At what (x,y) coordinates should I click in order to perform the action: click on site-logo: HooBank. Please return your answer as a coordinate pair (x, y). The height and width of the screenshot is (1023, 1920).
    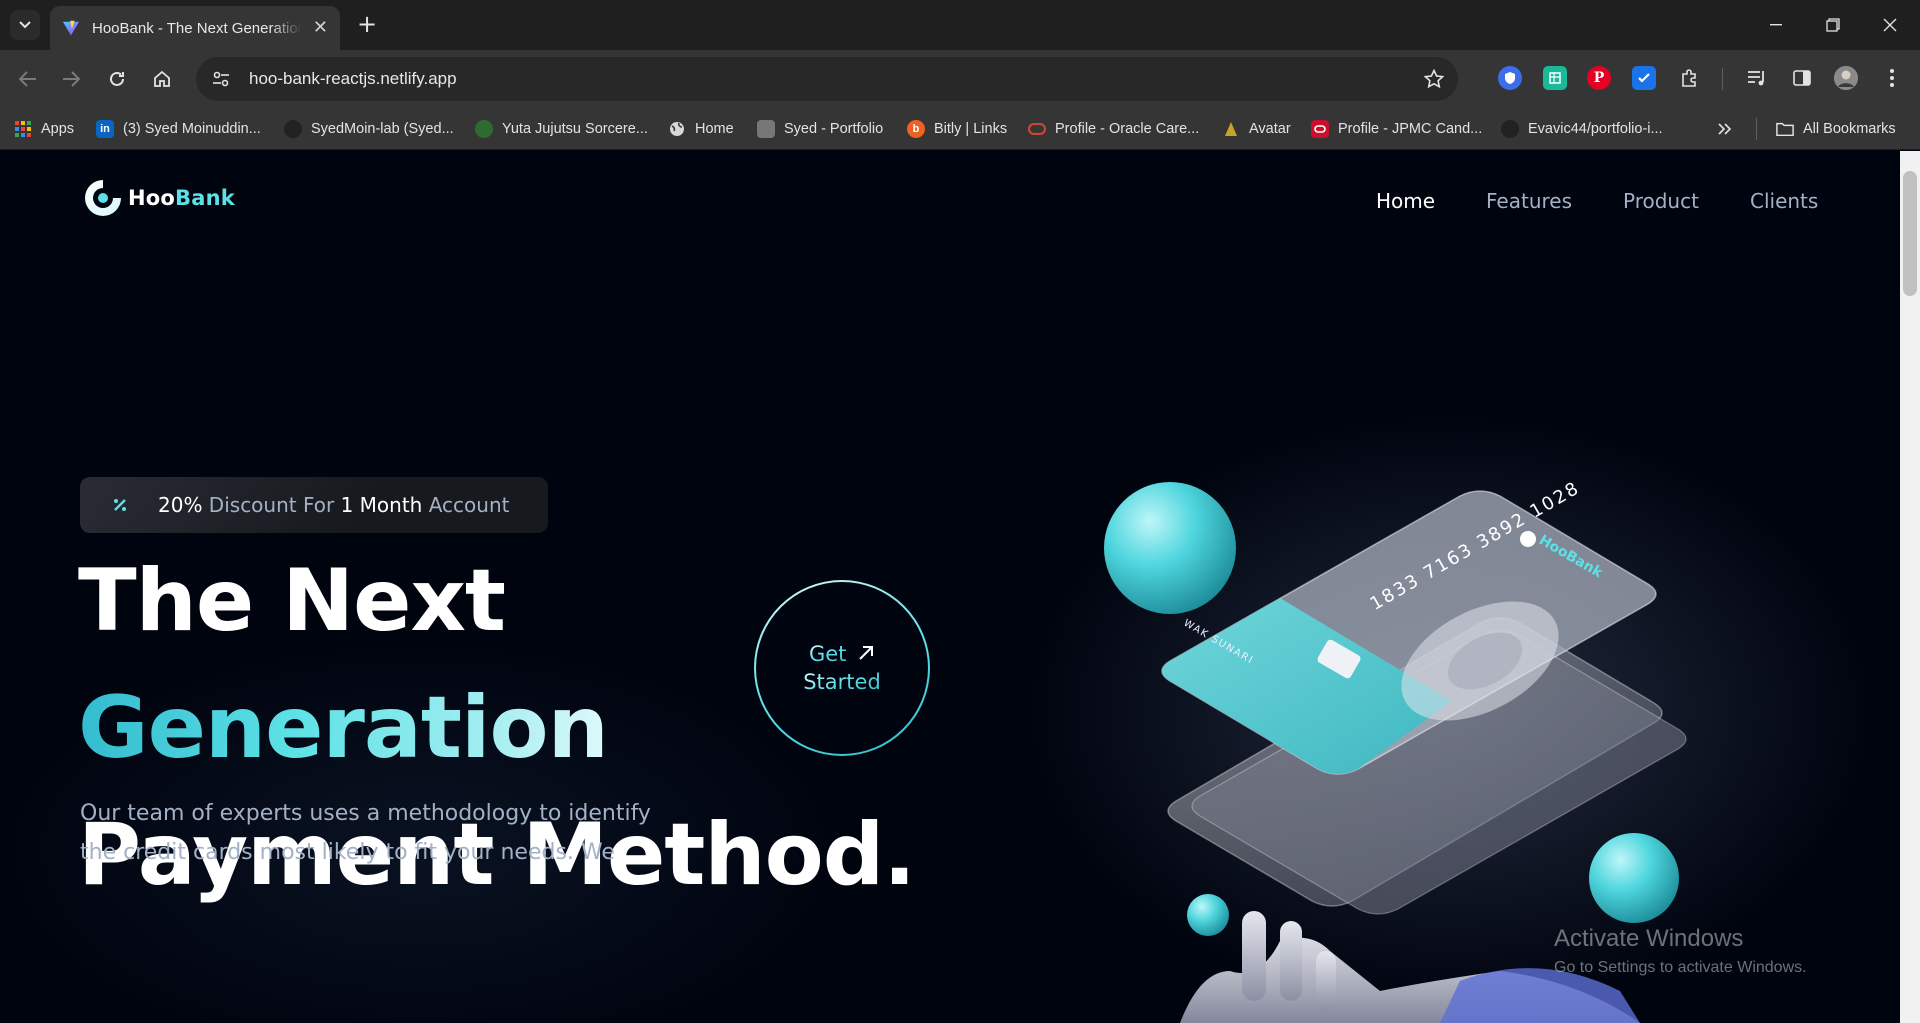
    Looking at the image, I should click on (158, 198).